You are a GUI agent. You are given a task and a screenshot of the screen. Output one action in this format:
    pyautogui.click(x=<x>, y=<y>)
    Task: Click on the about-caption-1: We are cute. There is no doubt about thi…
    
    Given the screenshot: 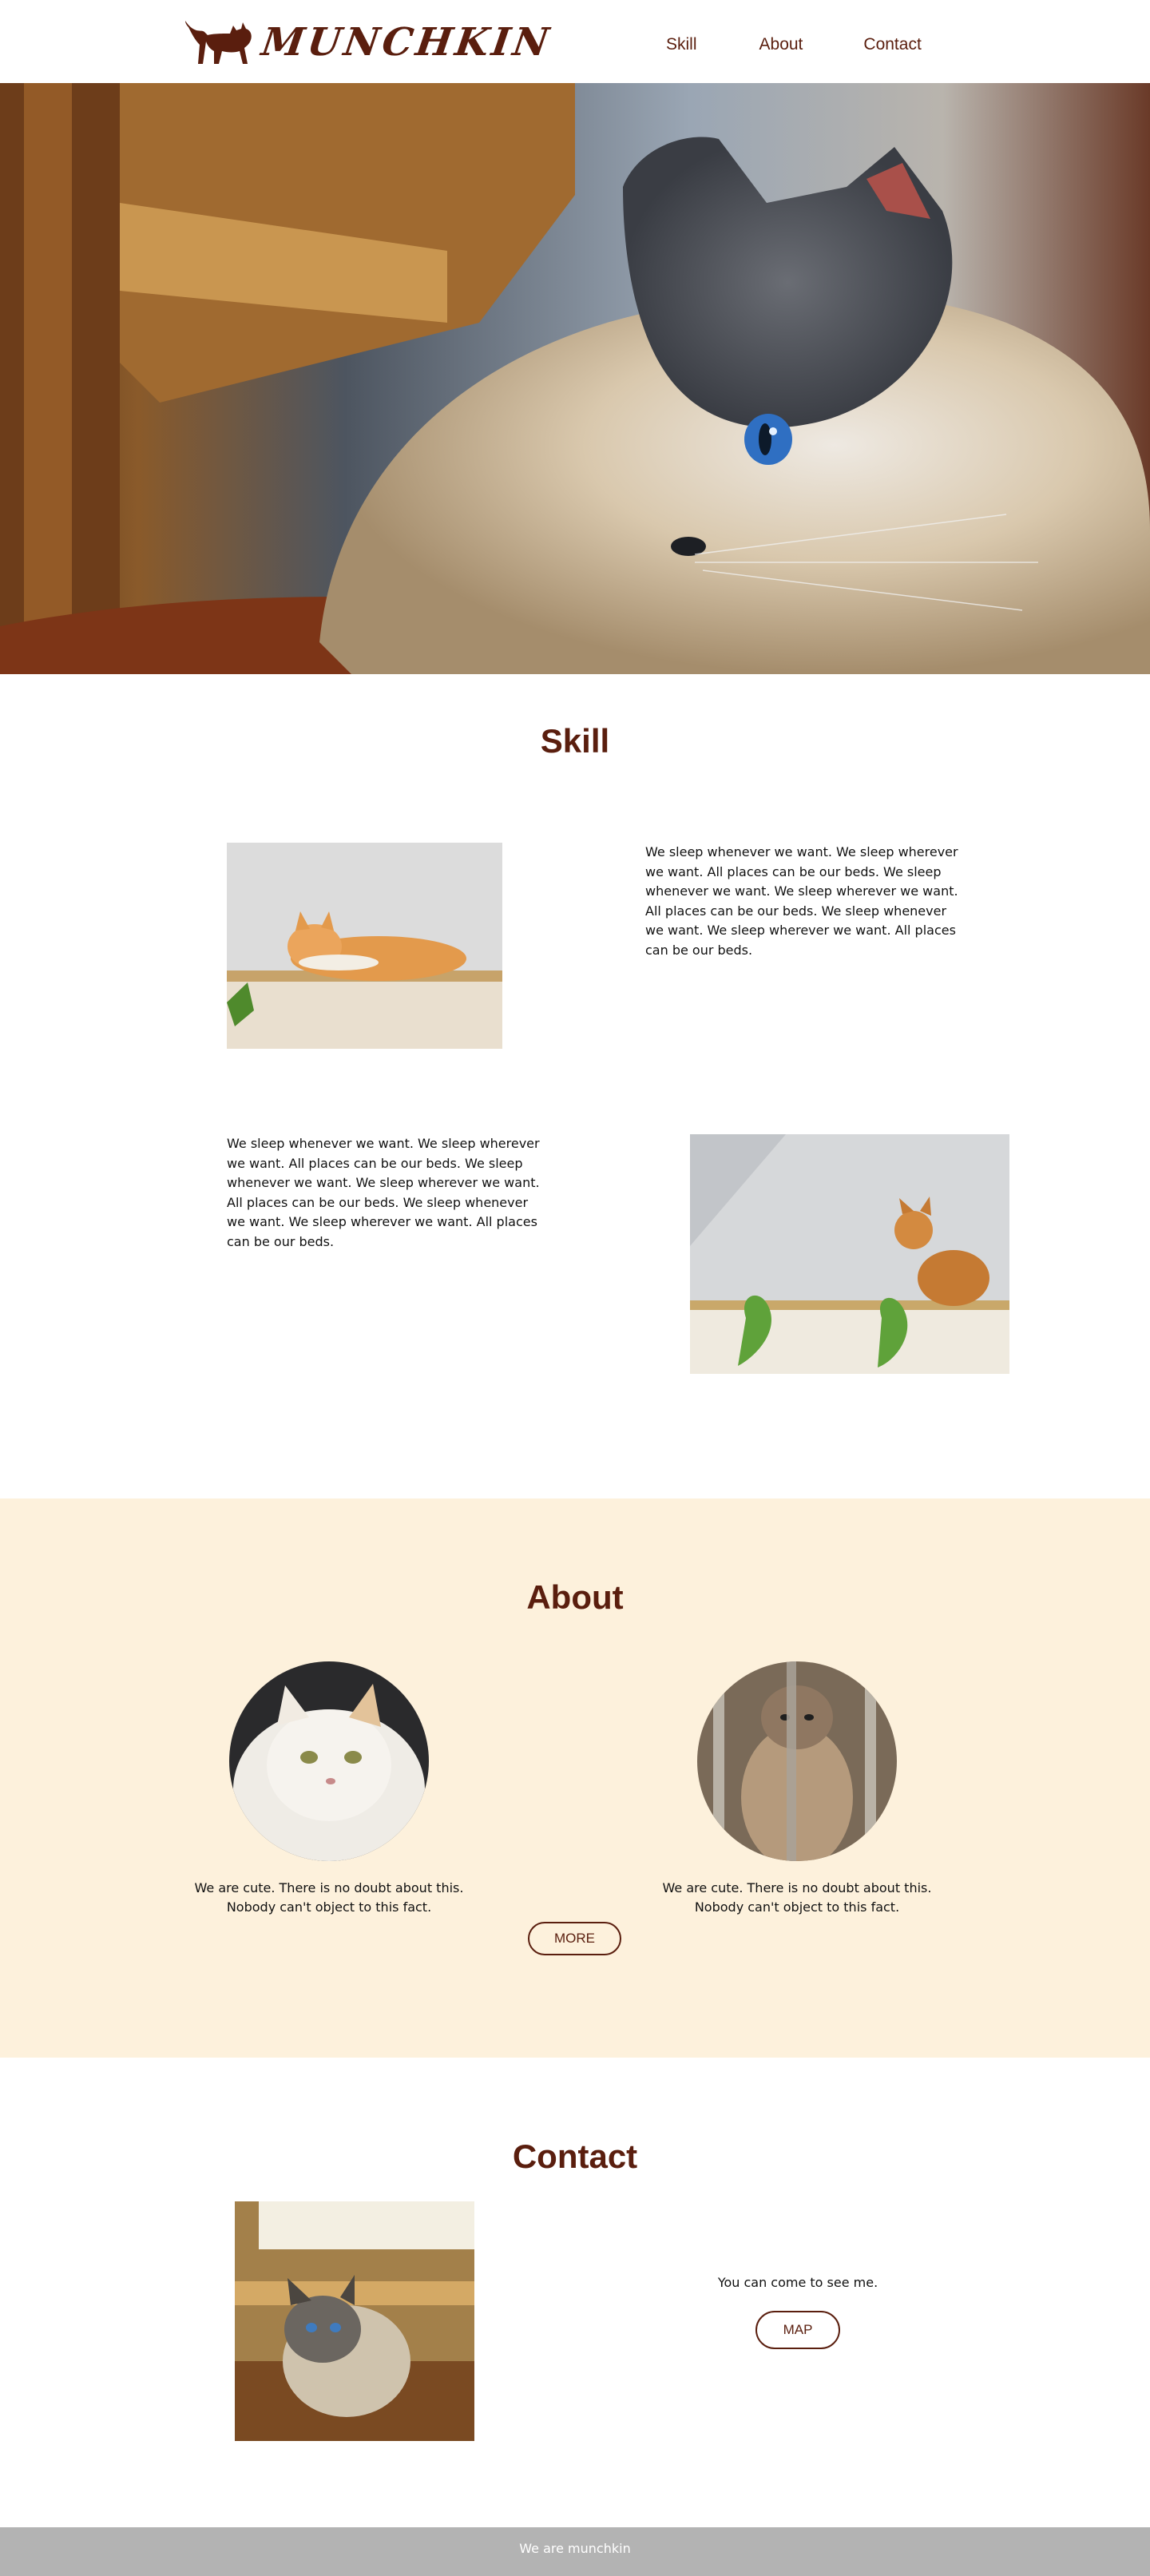 What is the action you would take?
    pyautogui.click(x=329, y=1897)
    